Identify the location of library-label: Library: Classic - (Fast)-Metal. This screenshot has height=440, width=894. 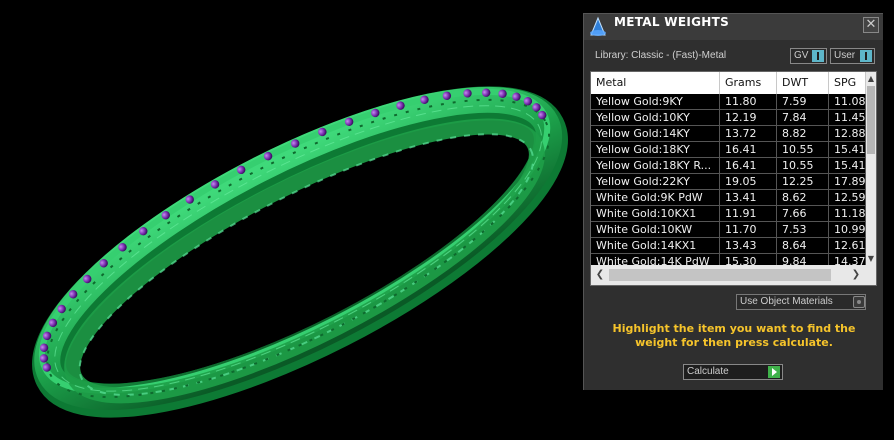
(661, 55).